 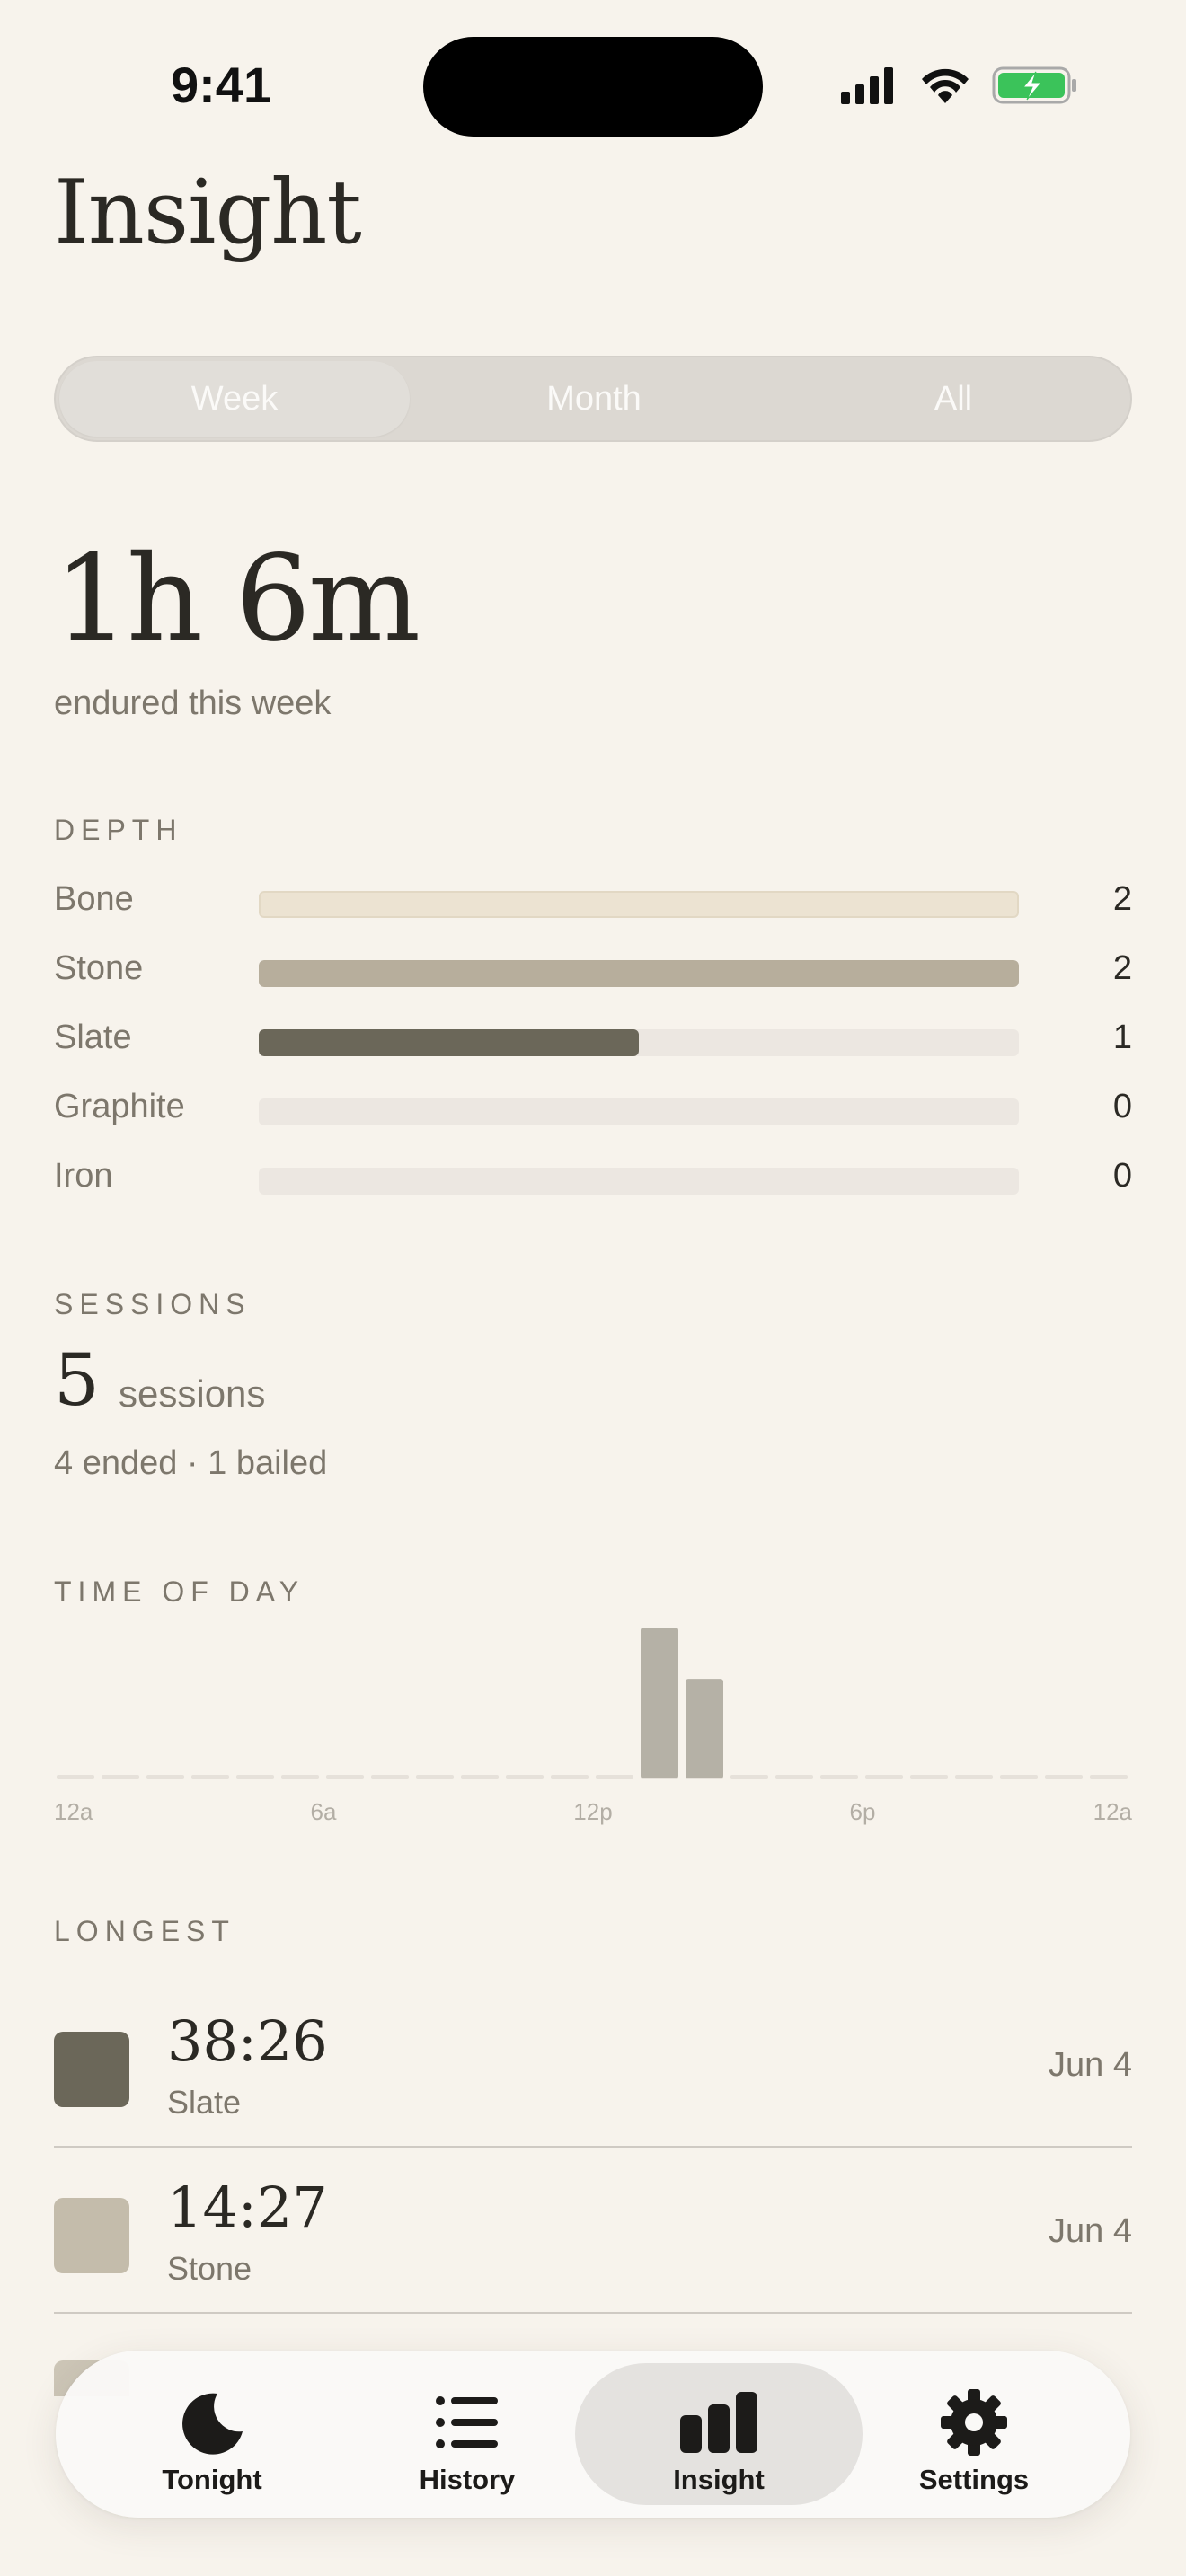 I want to click on moon-icon, so click(x=212, y=2424).